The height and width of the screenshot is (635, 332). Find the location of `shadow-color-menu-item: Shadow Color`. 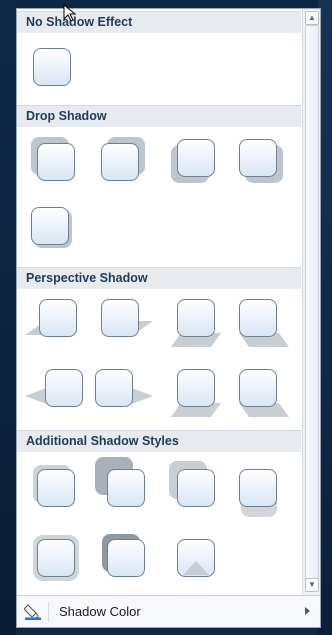

shadow-color-menu-item: Shadow Color is located at coordinates (168, 611).